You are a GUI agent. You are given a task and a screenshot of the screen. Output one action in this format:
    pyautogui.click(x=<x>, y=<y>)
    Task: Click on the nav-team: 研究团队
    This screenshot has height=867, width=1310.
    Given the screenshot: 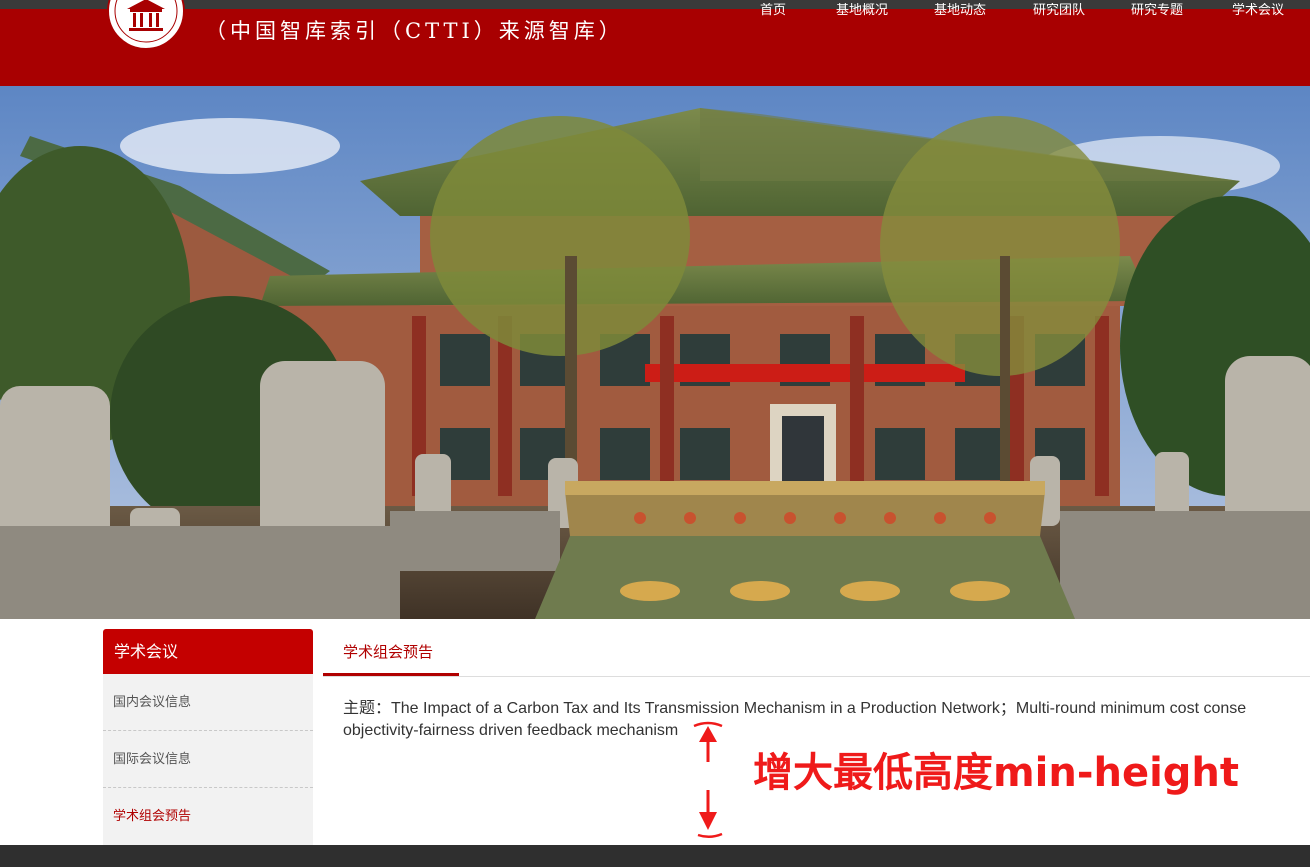 What is the action you would take?
    pyautogui.click(x=1059, y=10)
    